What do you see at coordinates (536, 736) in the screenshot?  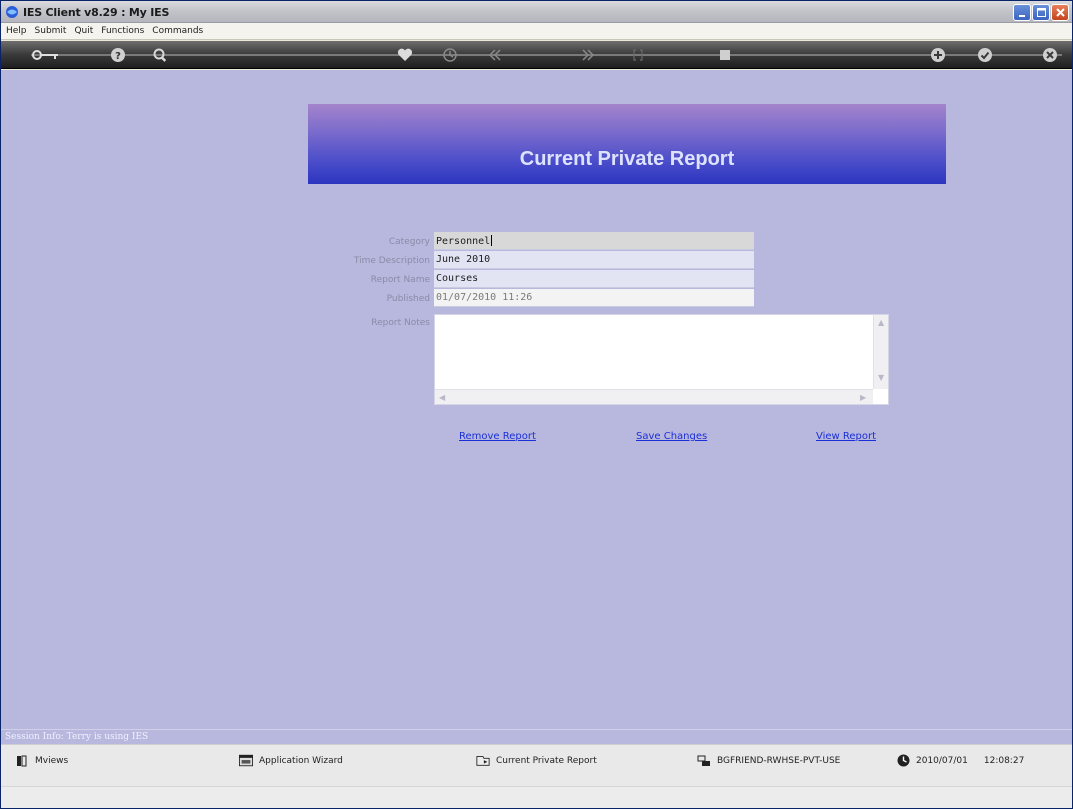 I see `session-bar: Session Info: Terry is using IES` at bounding box center [536, 736].